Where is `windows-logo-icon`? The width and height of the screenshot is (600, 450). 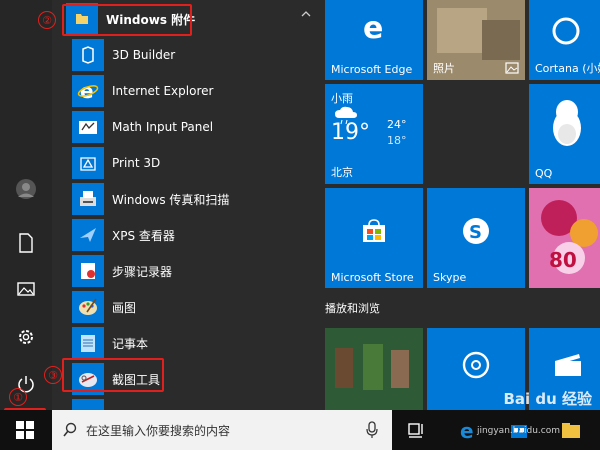 windows-logo-icon is located at coordinates (25, 430).